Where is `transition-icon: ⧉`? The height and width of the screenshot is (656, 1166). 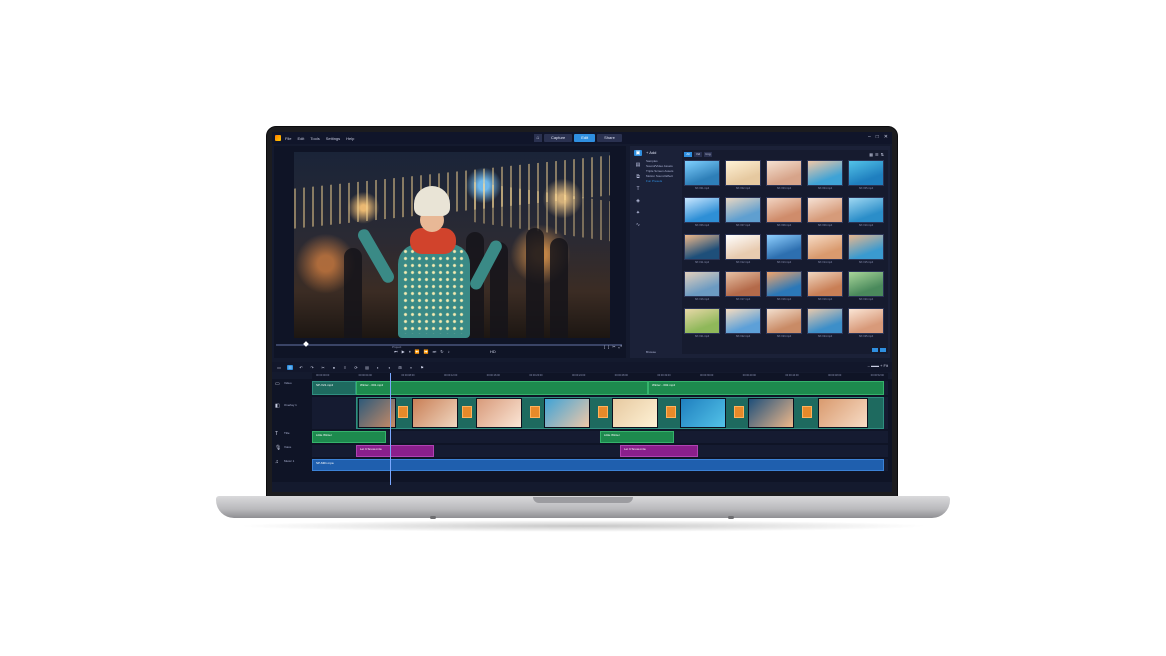
transition-icon: ⧉ is located at coordinates (638, 177).